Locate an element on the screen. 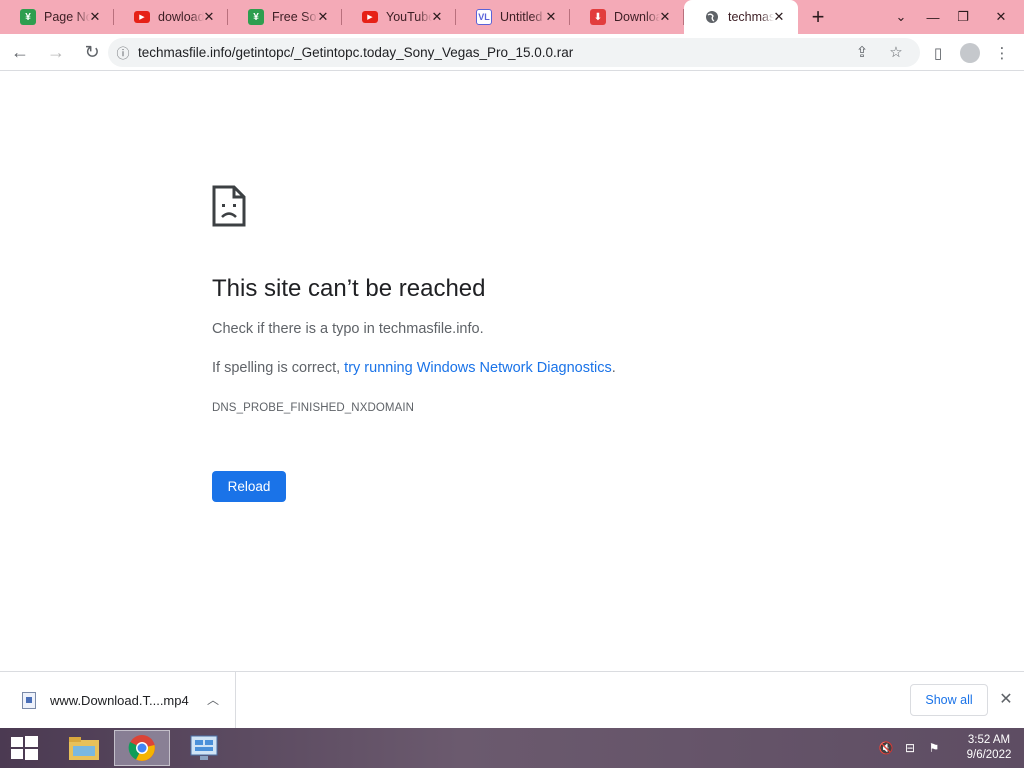  tab-title: Download is located at coordinates (637, 17).